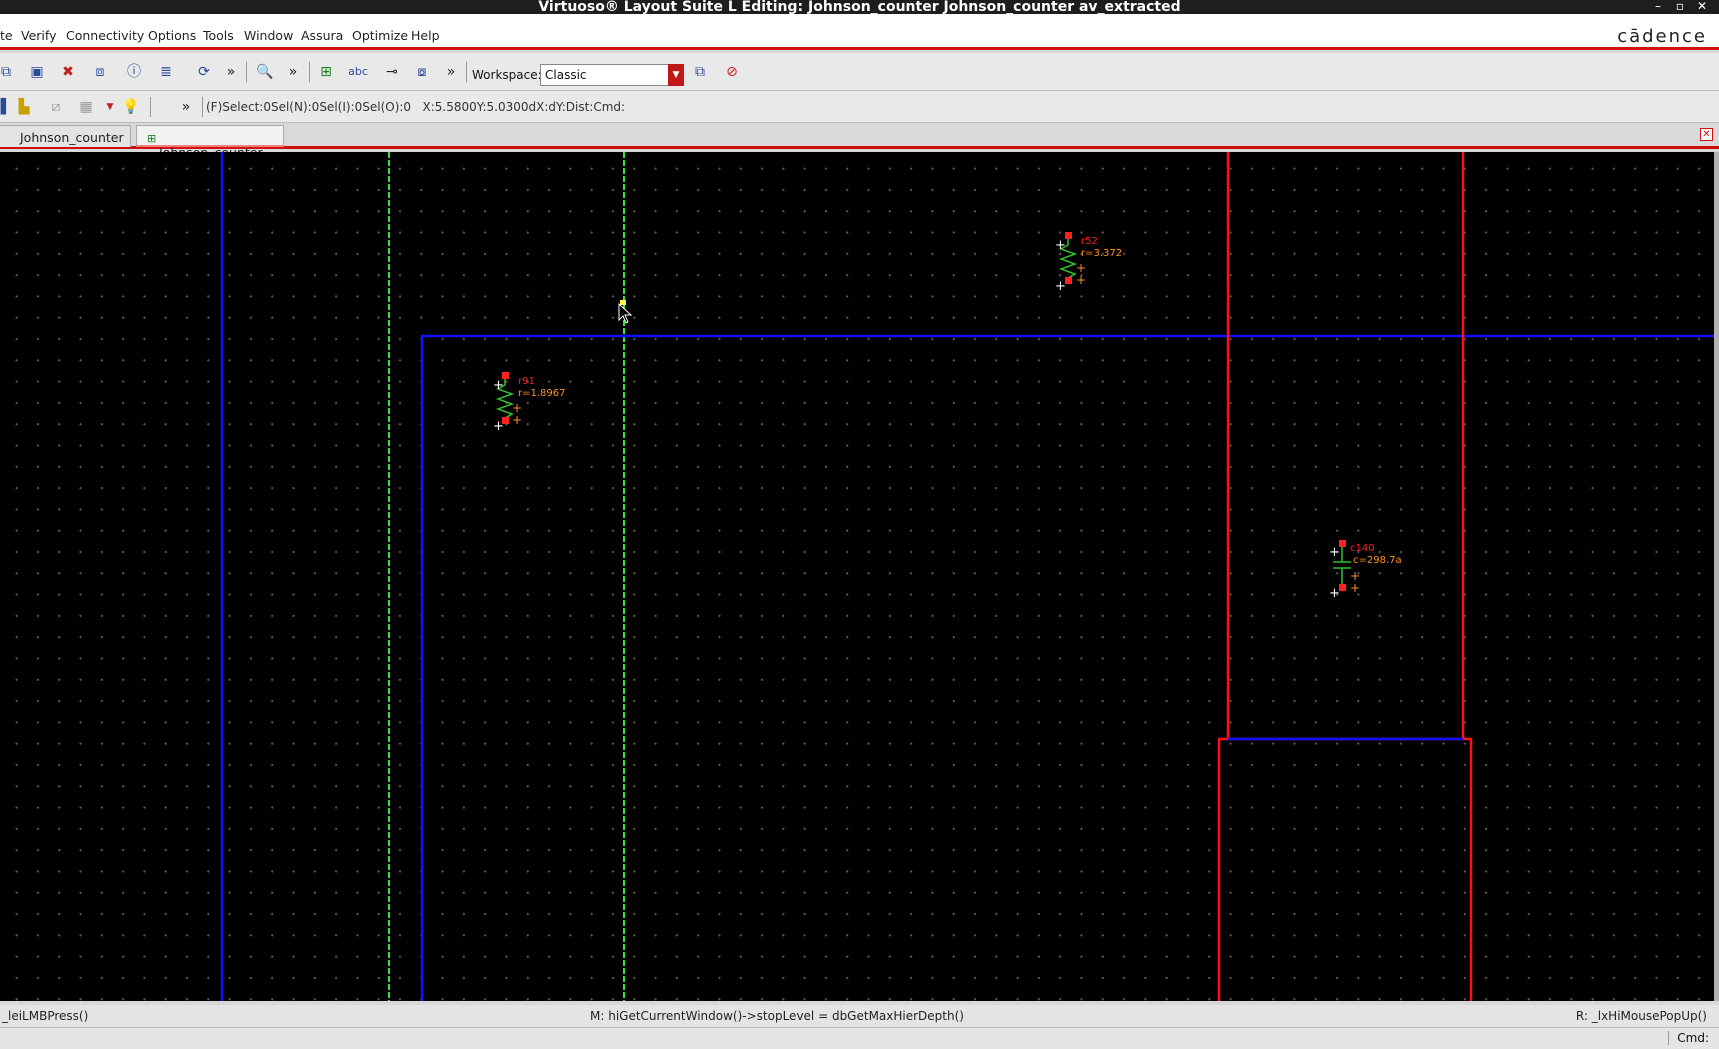 Image resolution: width=1719 pixels, height=1049 pixels. I want to click on cmd-label: Cmd:, so click(1688, 1038).